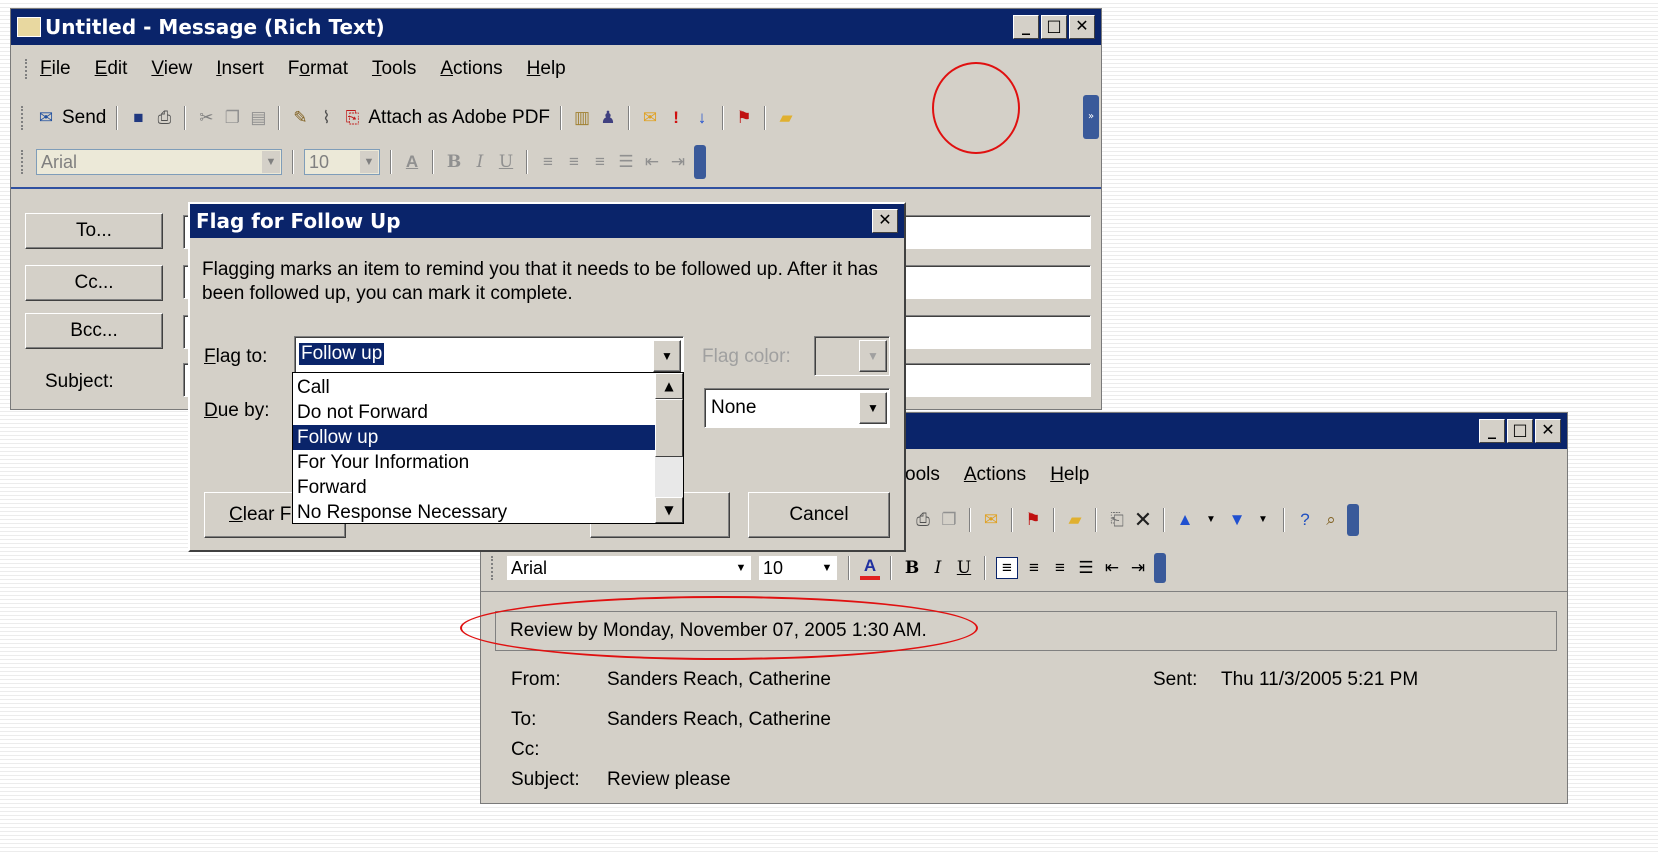 The image size is (1658, 852). What do you see at coordinates (474, 511) in the screenshot?
I see `flag-to-option: No Response Necessary` at bounding box center [474, 511].